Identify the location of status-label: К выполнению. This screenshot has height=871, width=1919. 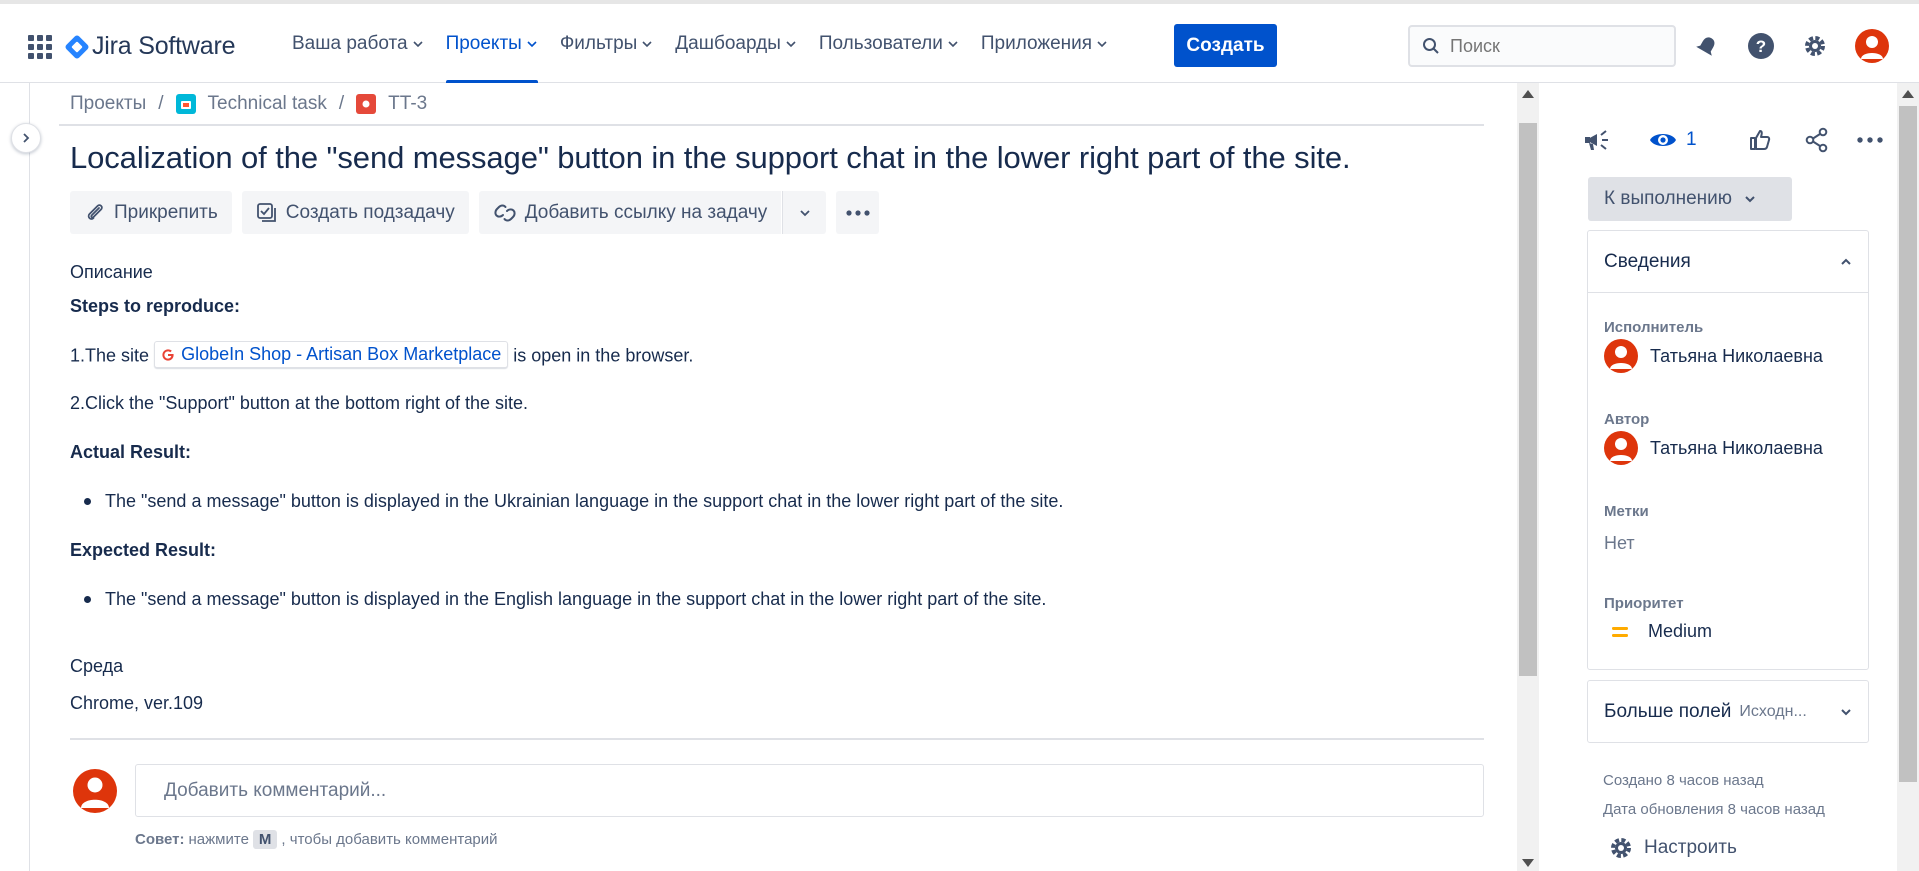
(1668, 198).